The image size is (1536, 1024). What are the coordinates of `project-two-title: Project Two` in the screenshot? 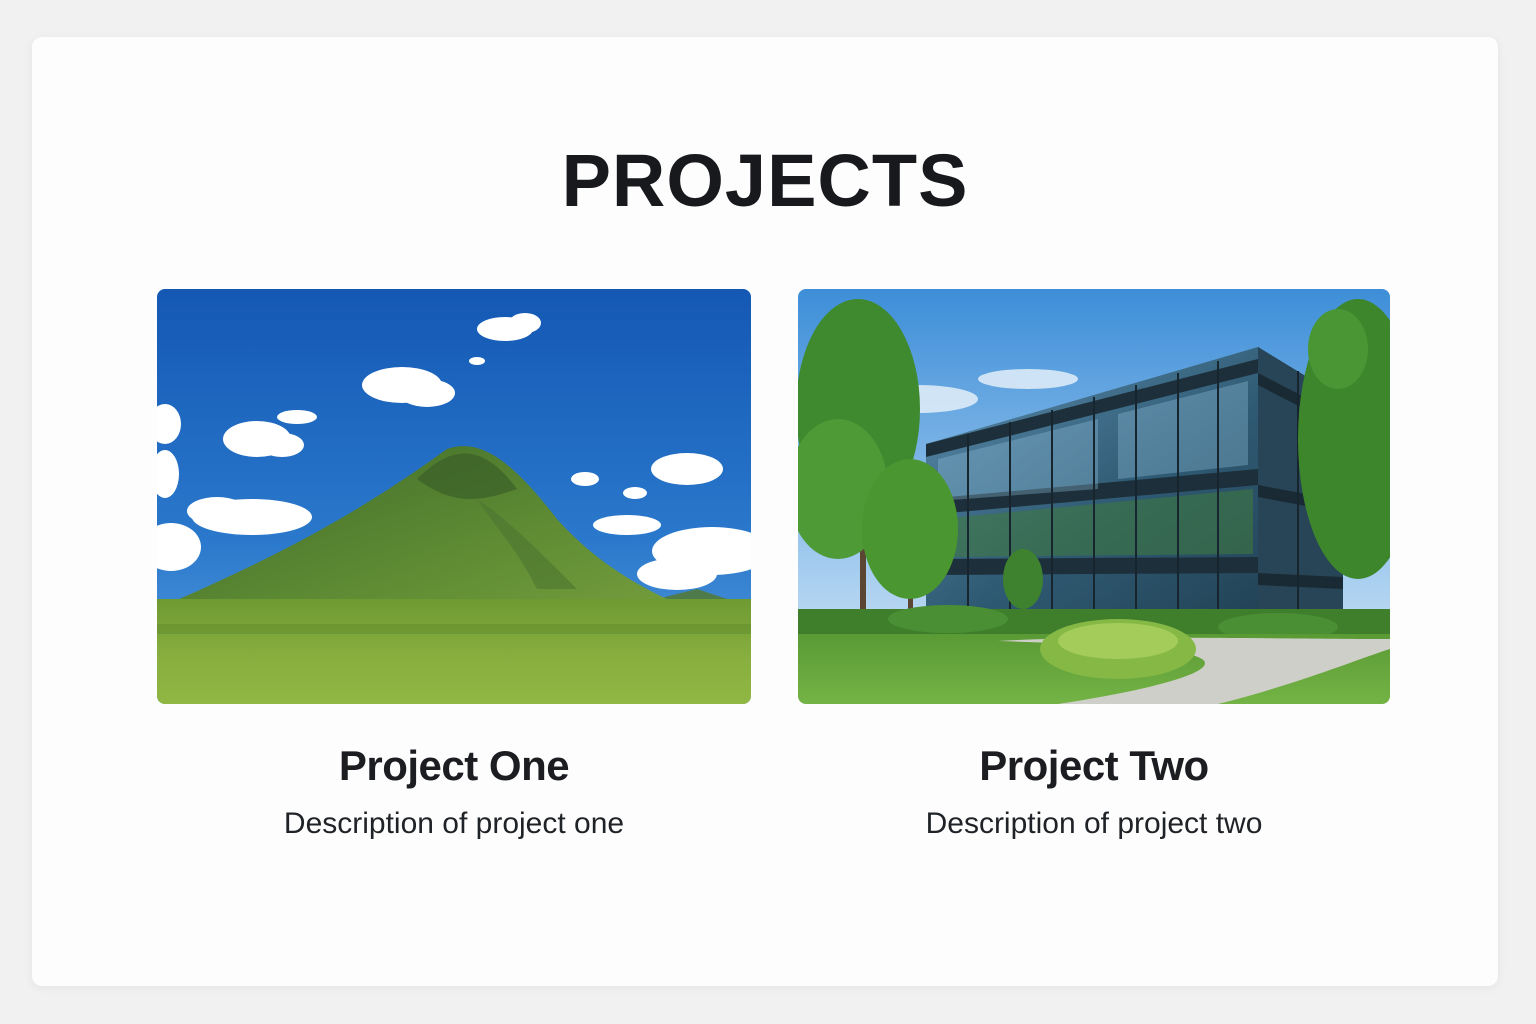 It's located at (1094, 766).